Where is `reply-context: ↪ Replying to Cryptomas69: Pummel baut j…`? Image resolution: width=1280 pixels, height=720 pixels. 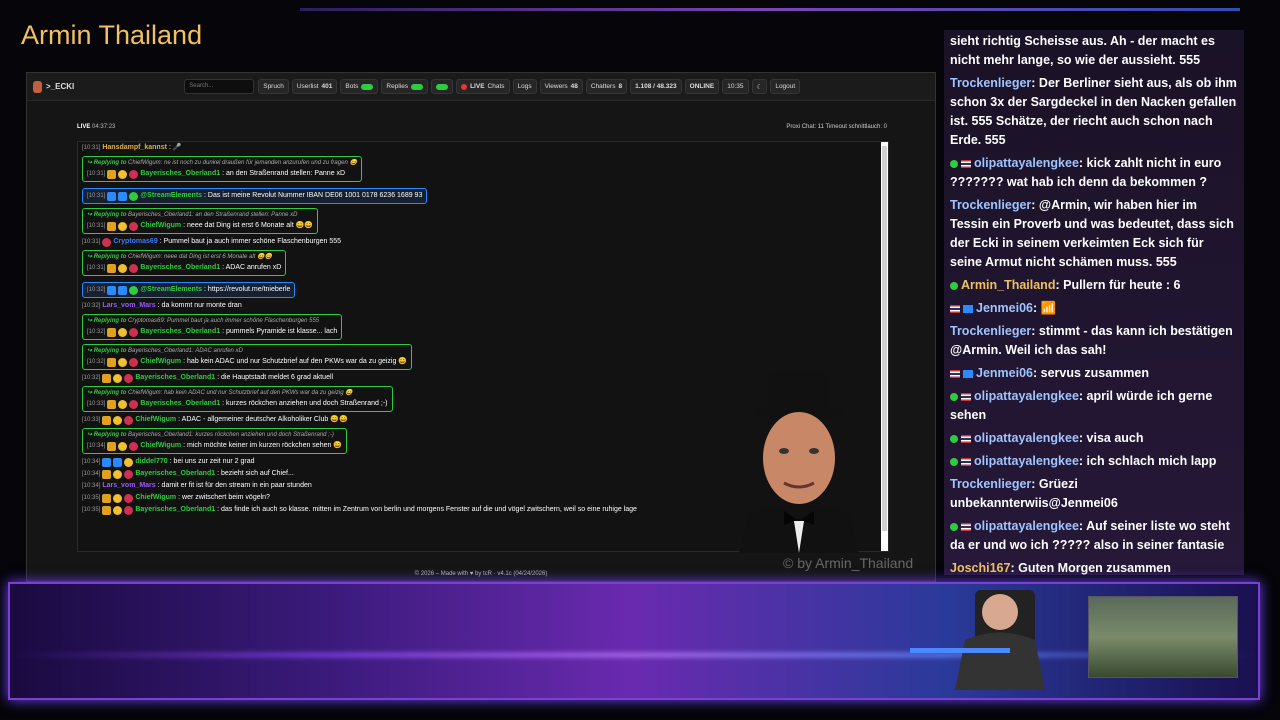
reply-context: ↪ Replying to Cryptomas69: Pummel baut j… is located at coordinates (212, 321).